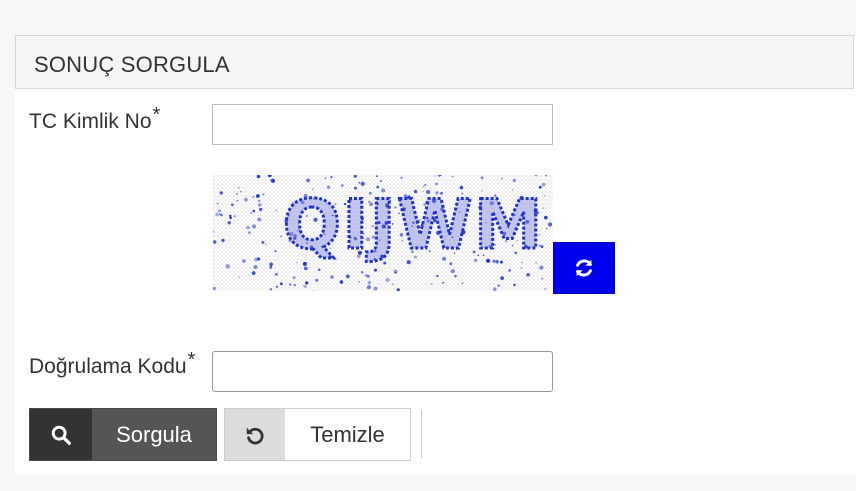  I want to click on search-icon, so click(61, 435).